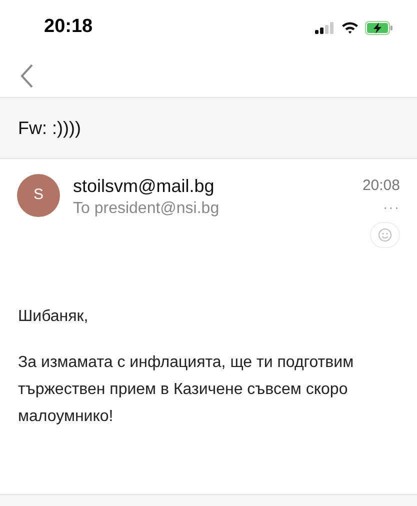  Describe the element at coordinates (381, 186) in the screenshot. I see `message-time: 20:08` at that location.